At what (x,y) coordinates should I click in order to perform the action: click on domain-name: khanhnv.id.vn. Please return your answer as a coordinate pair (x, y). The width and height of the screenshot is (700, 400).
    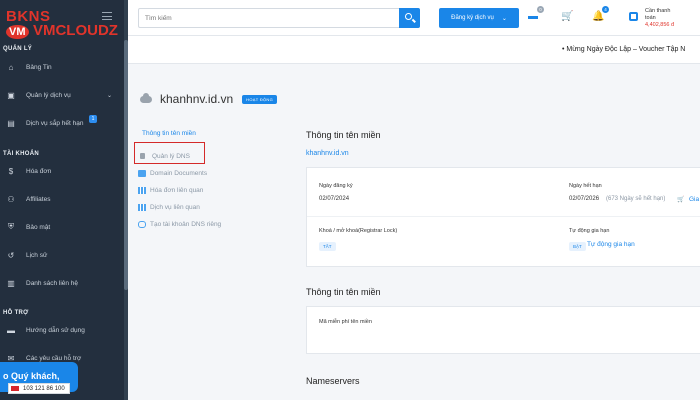
    Looking at the image, I should click on (197, 99).